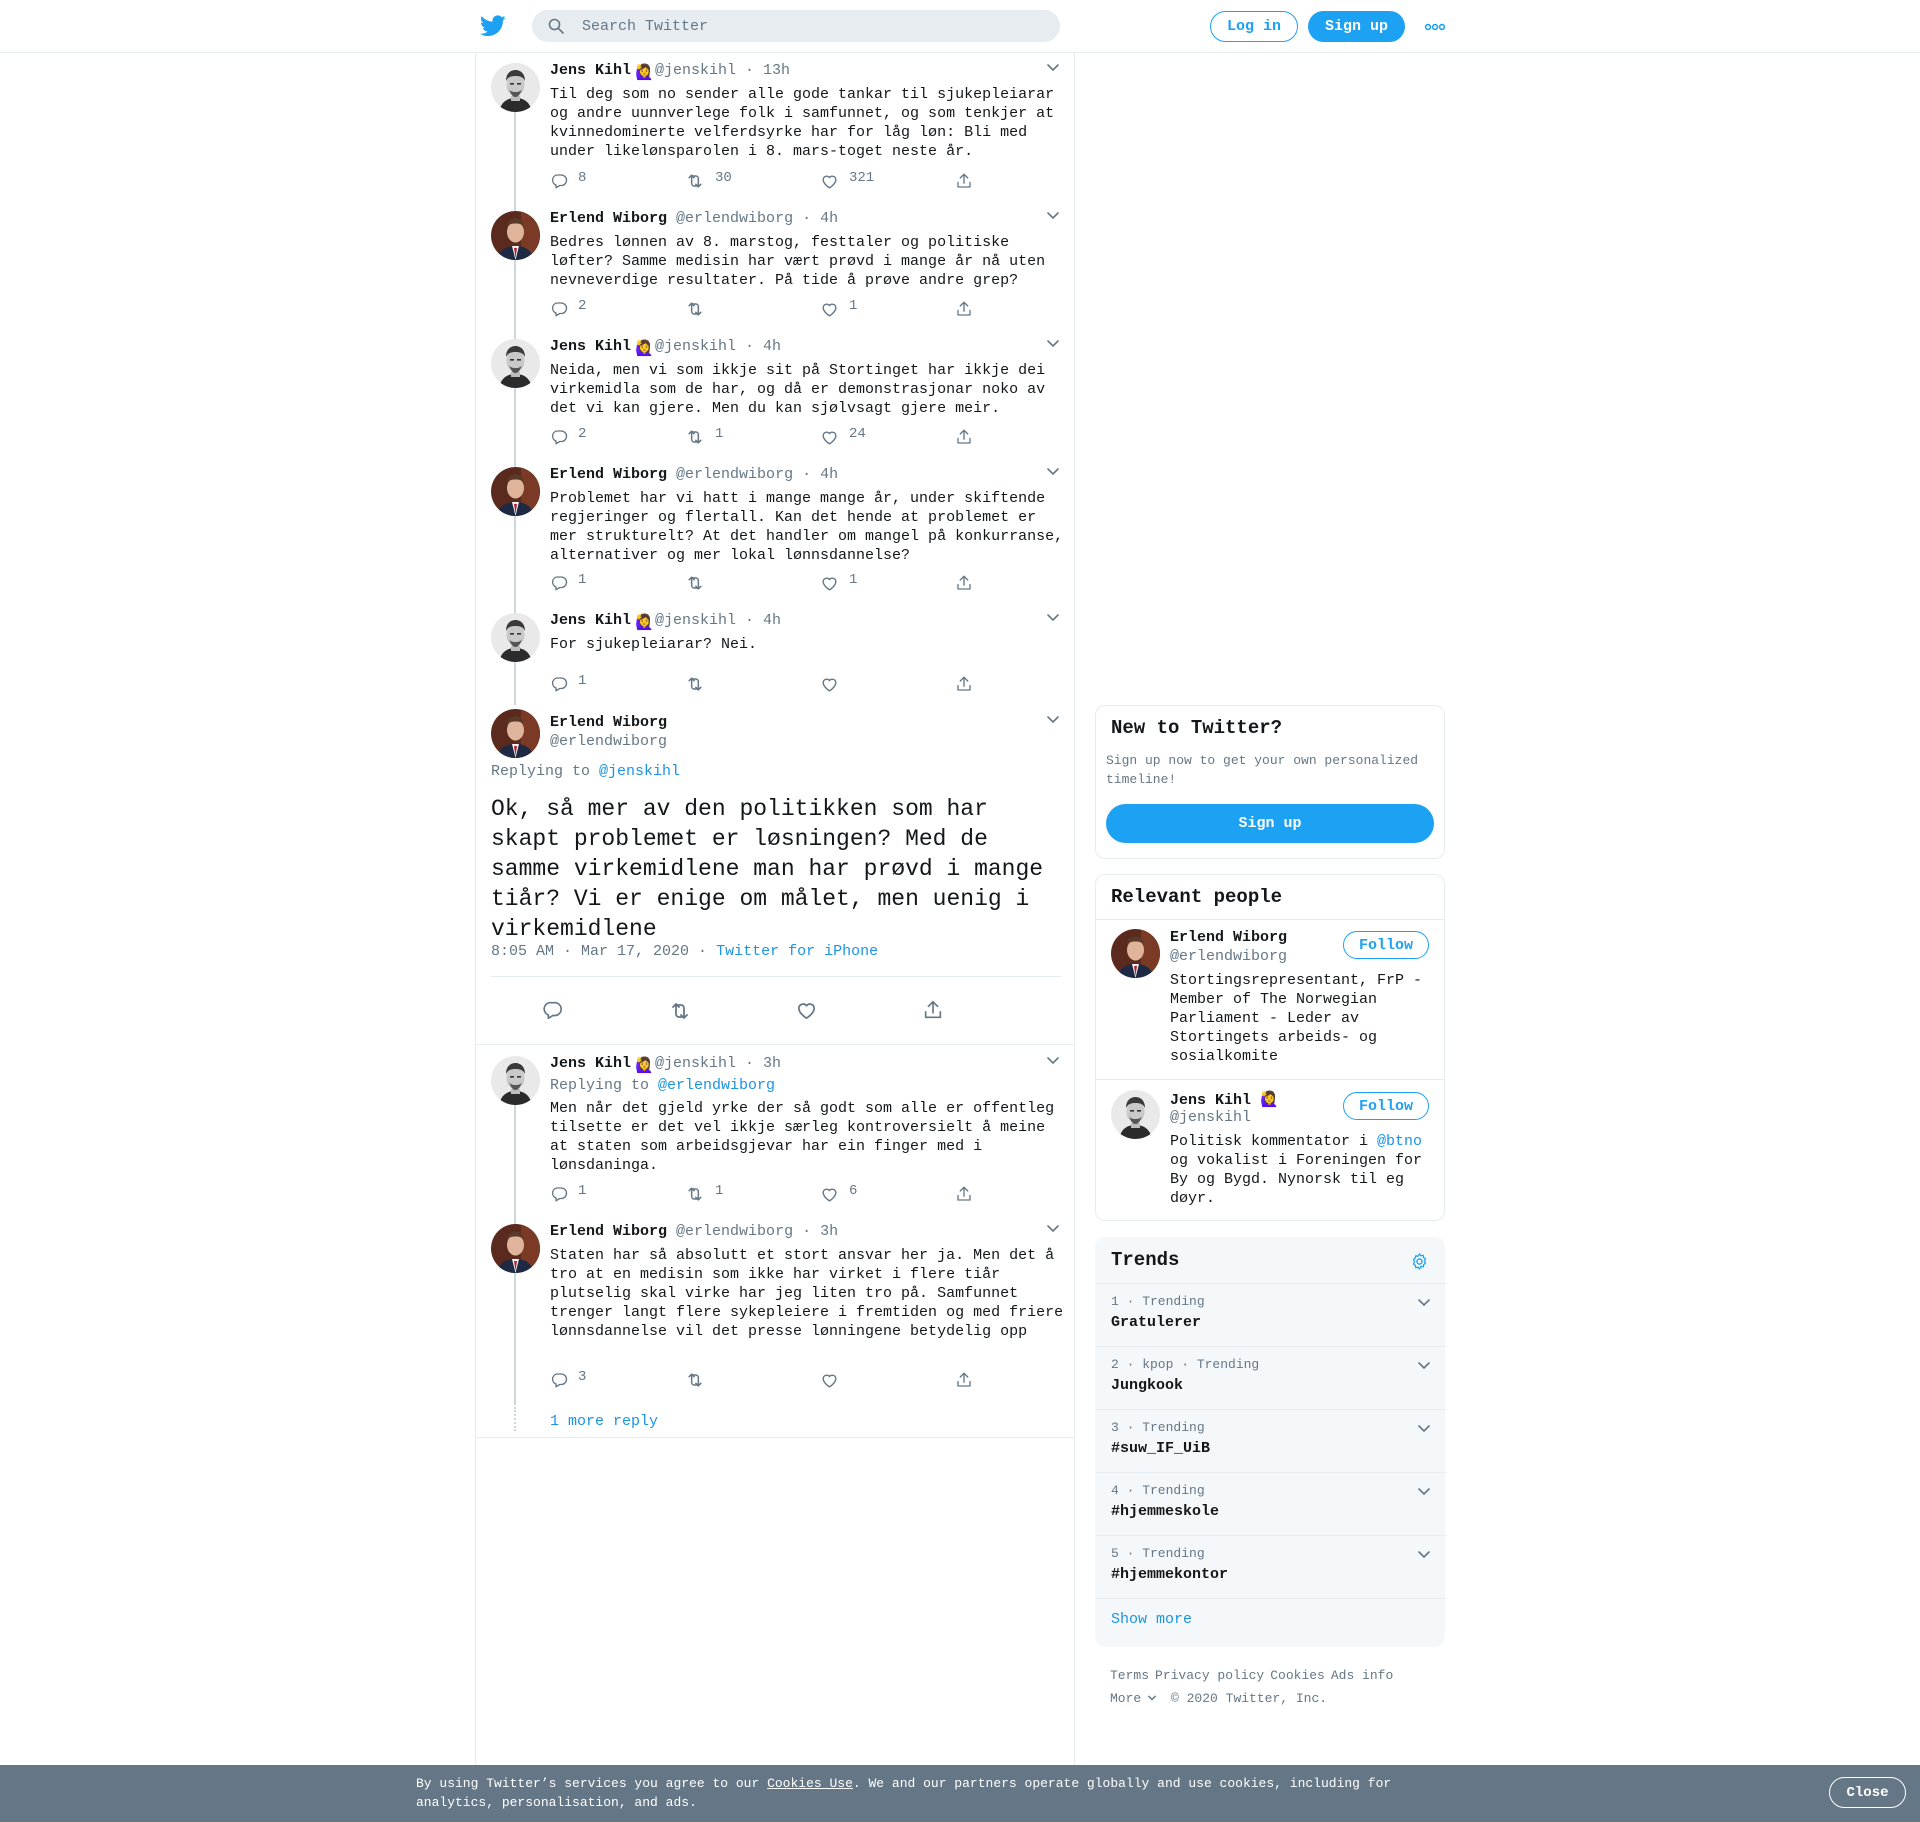 This screenshot has width=1920, height=1822. What do you see at coordinates (639, 771) in the screenshot?
I see `replying-to-handle: @jenskihl` at bounding box center [639, 771].